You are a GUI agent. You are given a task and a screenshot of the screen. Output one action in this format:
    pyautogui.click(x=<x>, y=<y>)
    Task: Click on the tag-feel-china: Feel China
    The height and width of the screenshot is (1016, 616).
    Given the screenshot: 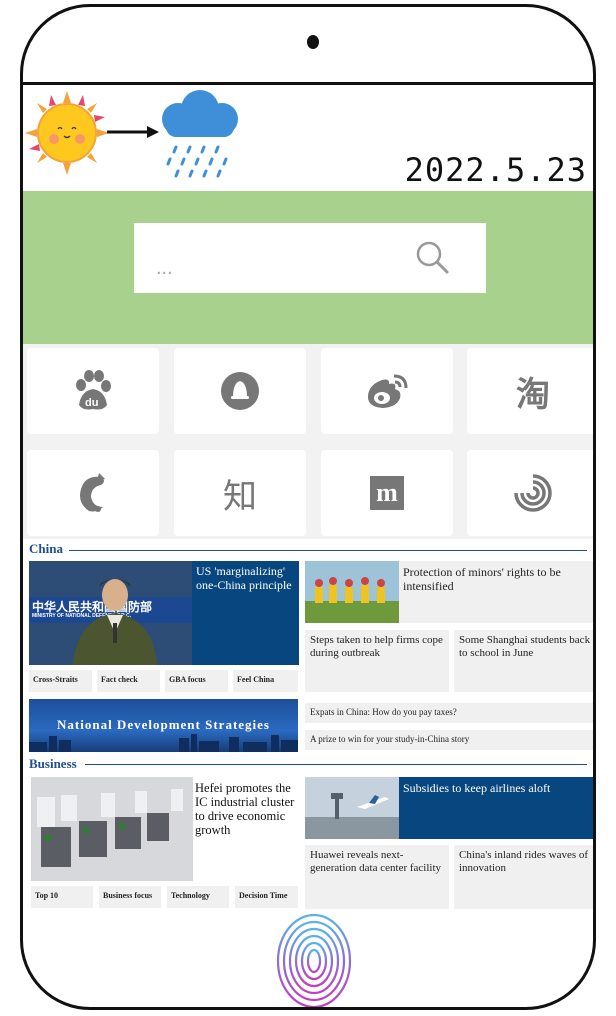 What is the action you would take?
    pyautogui.click(x=265, y=681)
    